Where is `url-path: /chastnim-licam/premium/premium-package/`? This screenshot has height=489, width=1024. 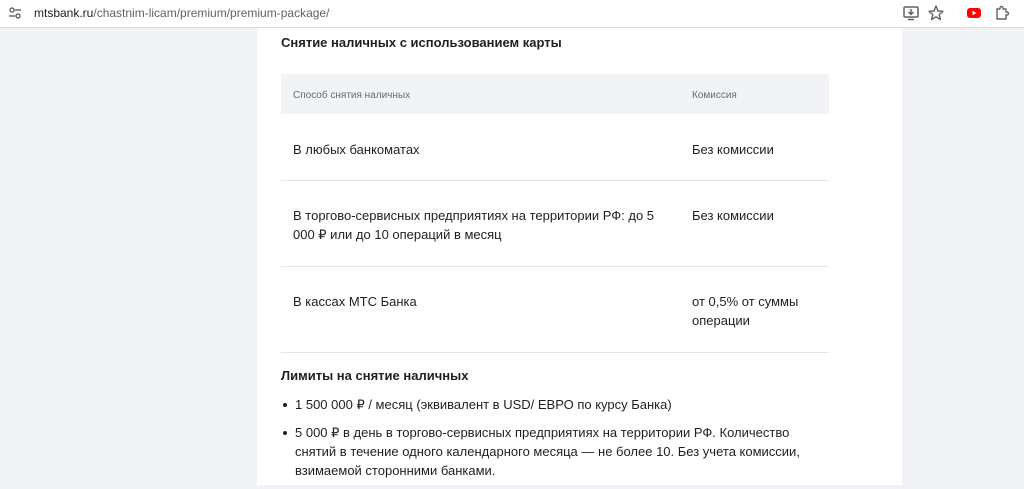 url-path: /chastnim-licam/premium/premium-package/ is located at coordinates (211, 13).